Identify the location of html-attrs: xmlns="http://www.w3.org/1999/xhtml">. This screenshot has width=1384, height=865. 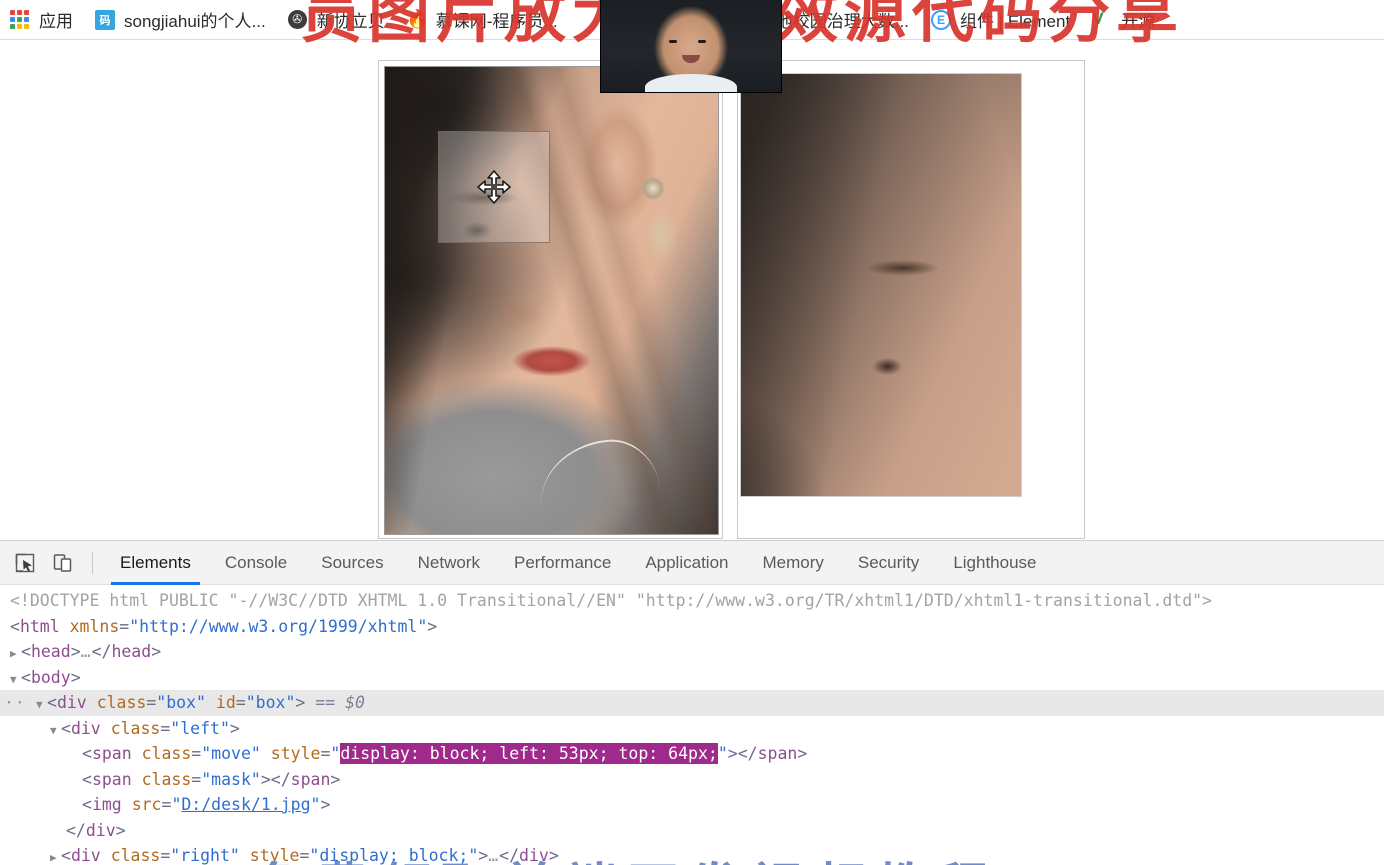
(253, 626).